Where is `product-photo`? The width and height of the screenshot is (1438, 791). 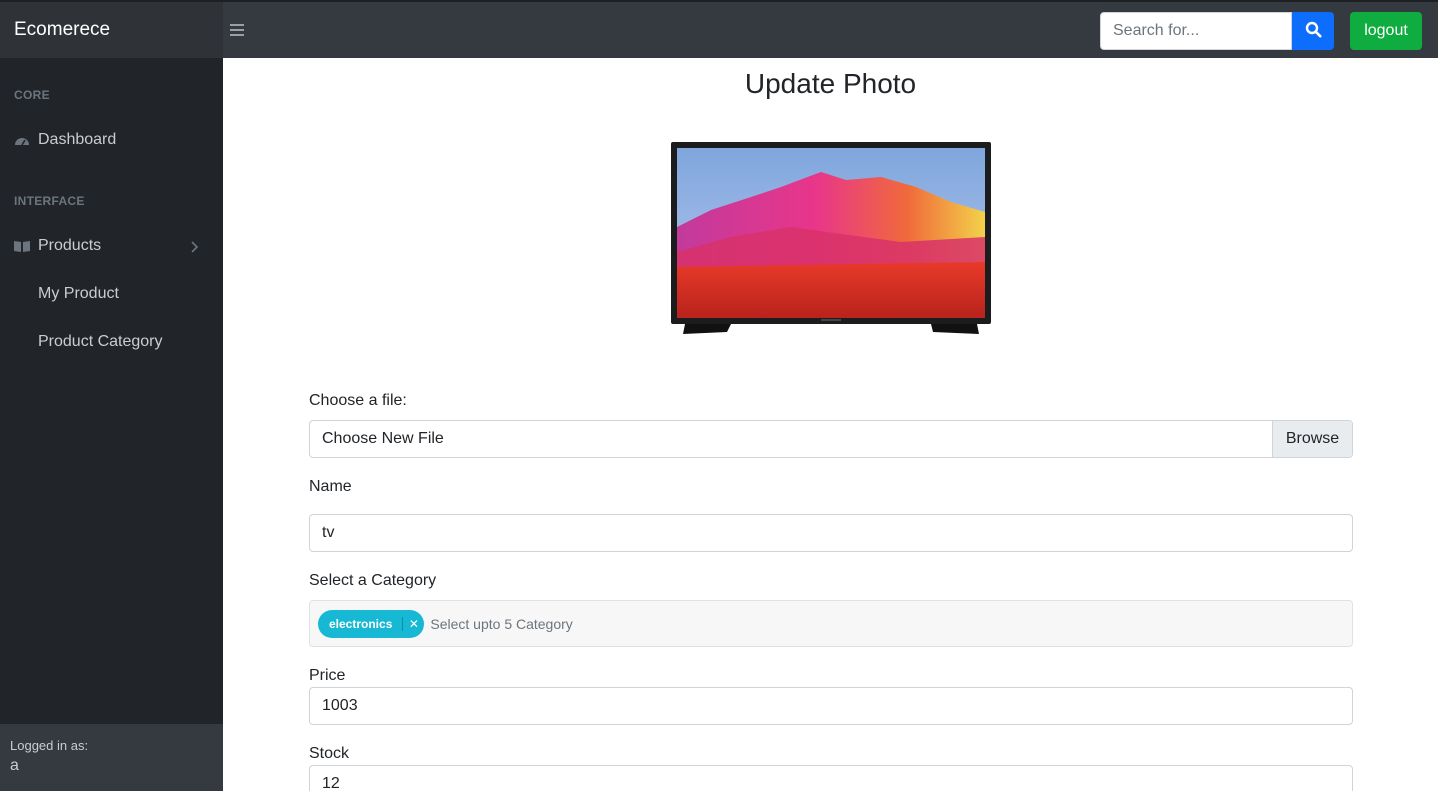
product-photo is located at coordinates (831, 242).